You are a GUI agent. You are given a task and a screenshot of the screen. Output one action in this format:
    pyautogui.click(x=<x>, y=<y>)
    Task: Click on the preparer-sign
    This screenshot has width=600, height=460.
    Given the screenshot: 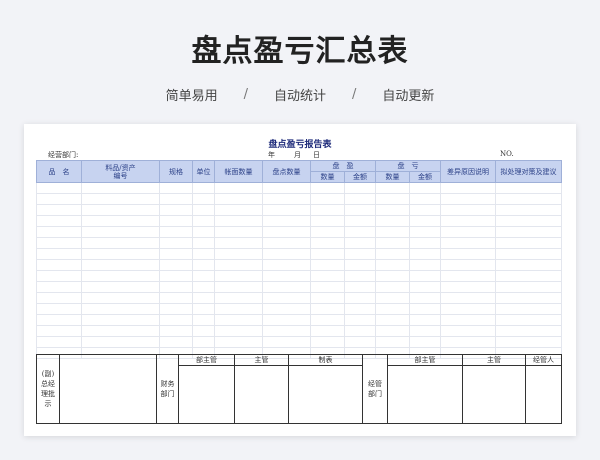 What is the action you would take?
    pyautogui.click(x=325, y=394)
    